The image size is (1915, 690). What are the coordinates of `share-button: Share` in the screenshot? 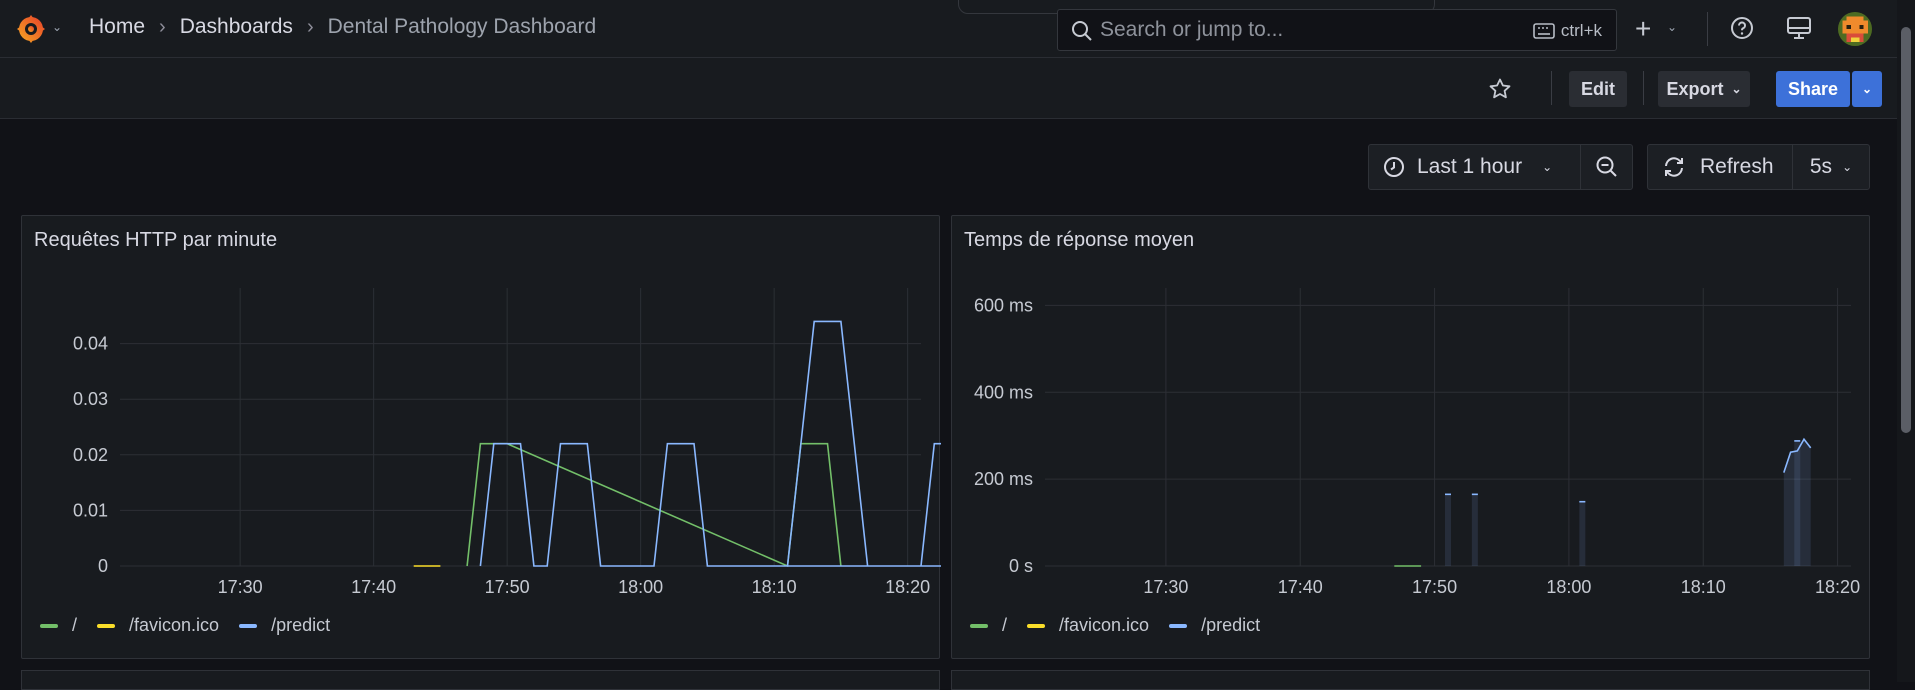 It's located at (1813, 89).